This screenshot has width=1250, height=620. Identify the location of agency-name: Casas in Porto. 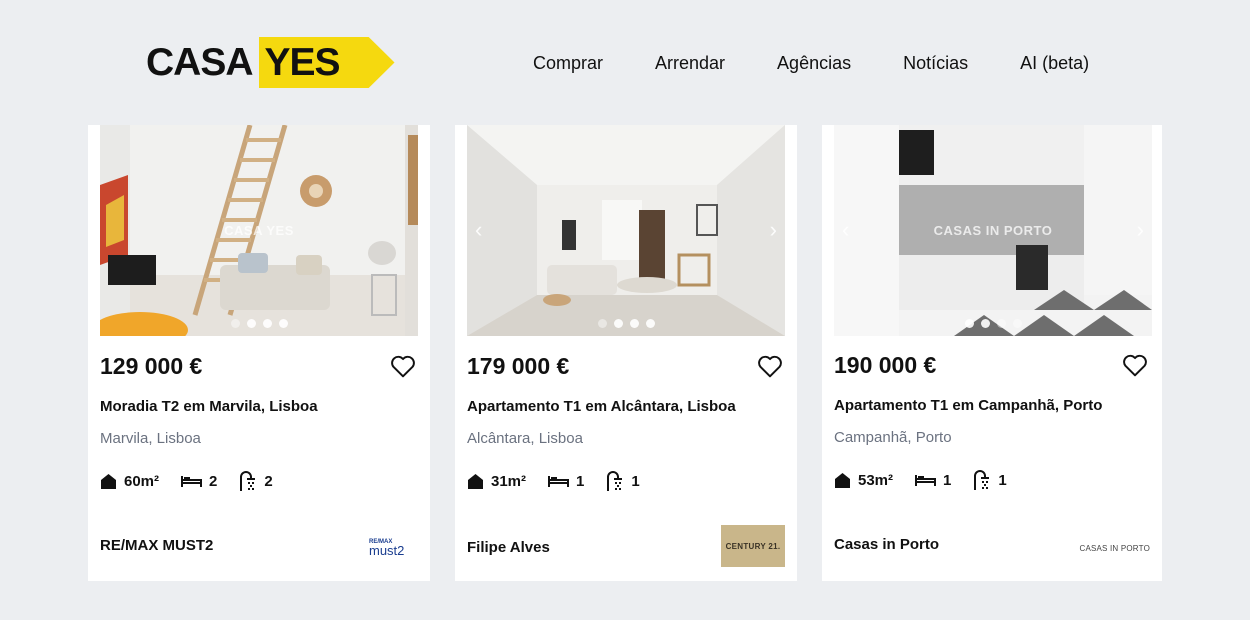
(886, 544).